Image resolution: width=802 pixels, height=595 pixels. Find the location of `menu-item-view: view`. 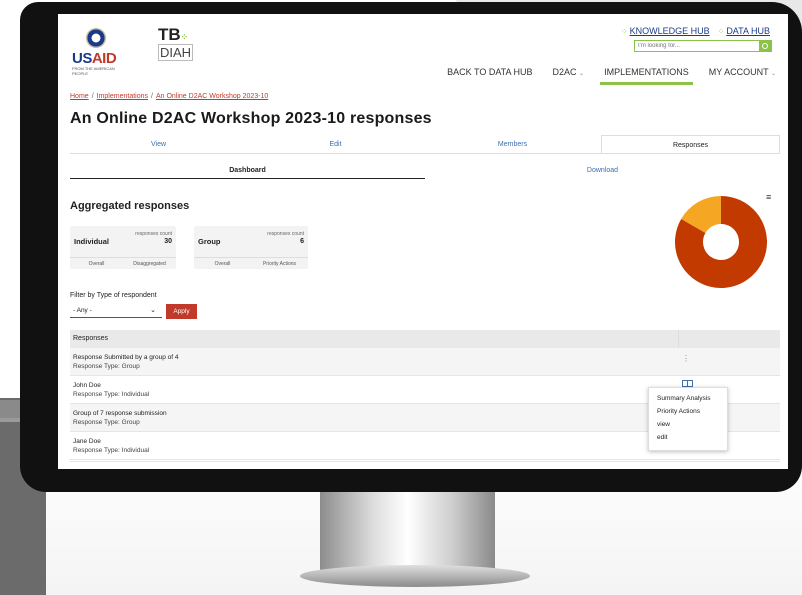

menu-item-view: view is located at coordinates (688, 424).